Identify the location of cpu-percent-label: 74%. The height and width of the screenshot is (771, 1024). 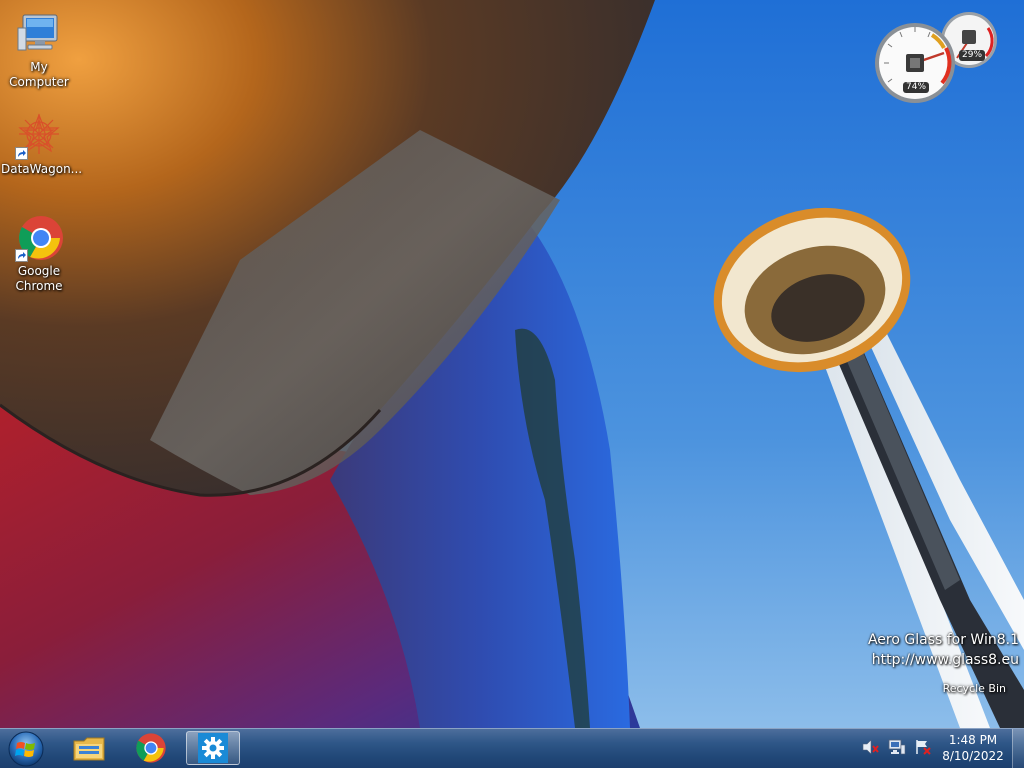
(916, 87).